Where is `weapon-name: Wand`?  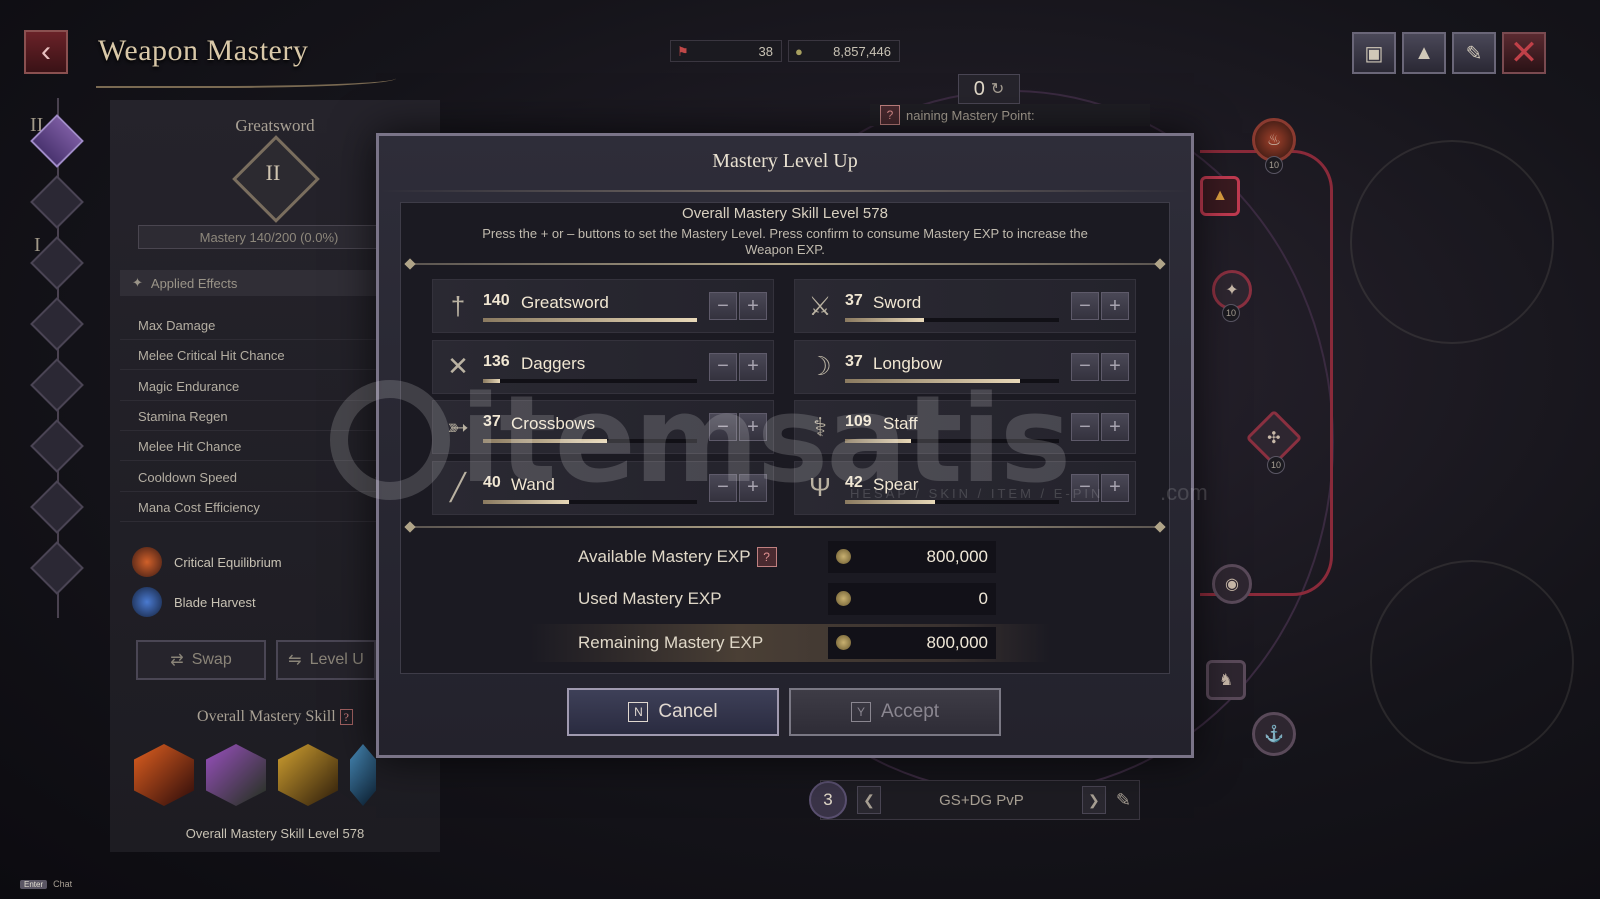
weapon-name: Wand is located at coordinates (533, 484).